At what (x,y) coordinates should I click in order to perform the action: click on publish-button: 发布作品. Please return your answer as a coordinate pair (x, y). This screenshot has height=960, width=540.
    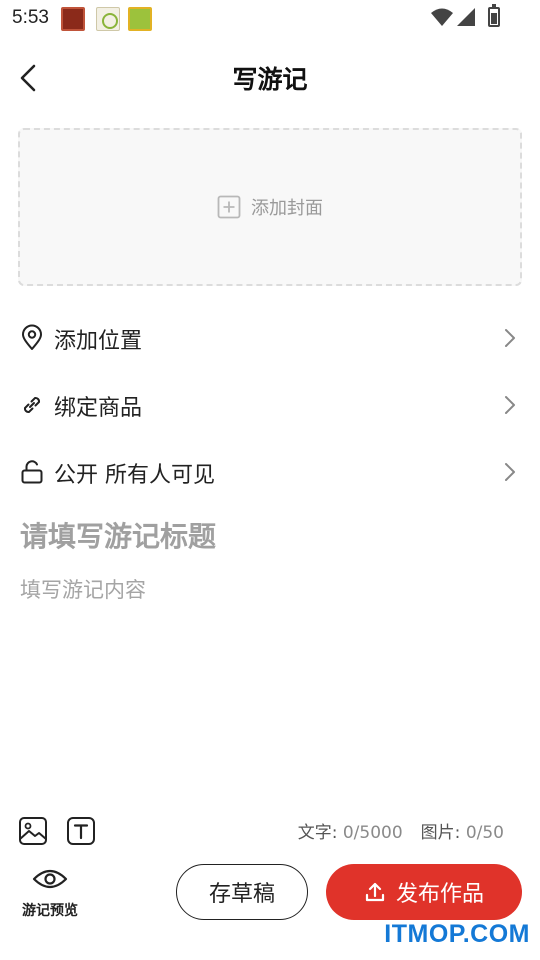
    Looking at the image, I should click on (424, 892).